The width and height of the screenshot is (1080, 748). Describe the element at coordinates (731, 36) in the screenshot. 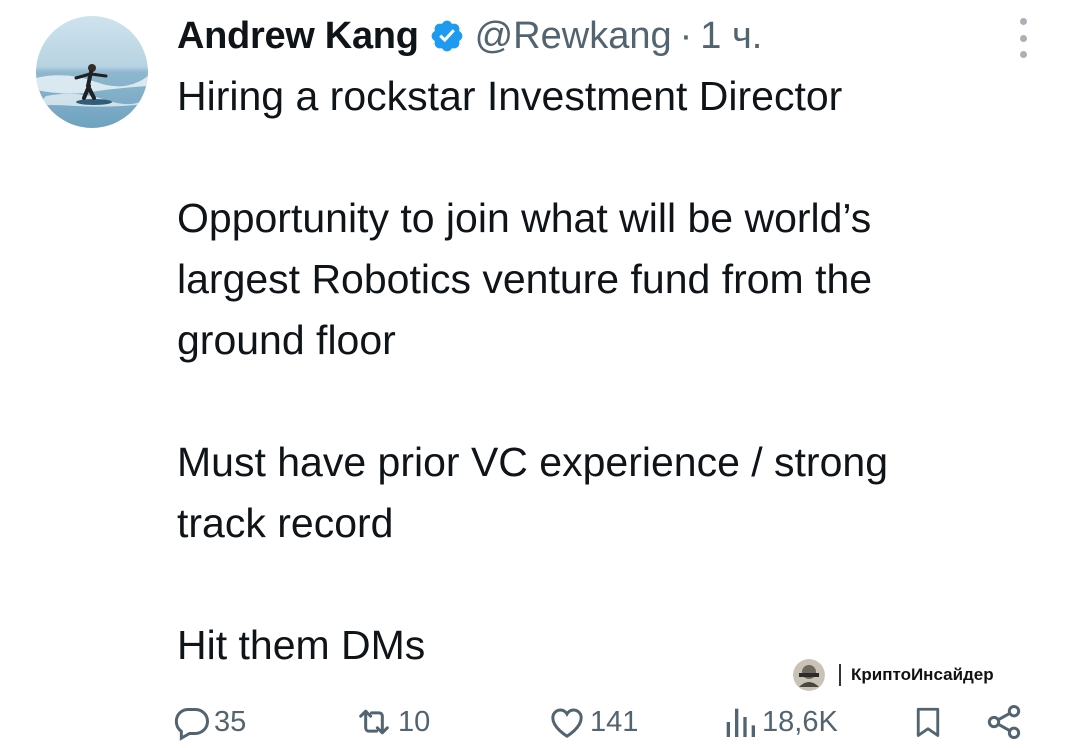

I see `tweet-timestamp: 1 ч.` at that location.